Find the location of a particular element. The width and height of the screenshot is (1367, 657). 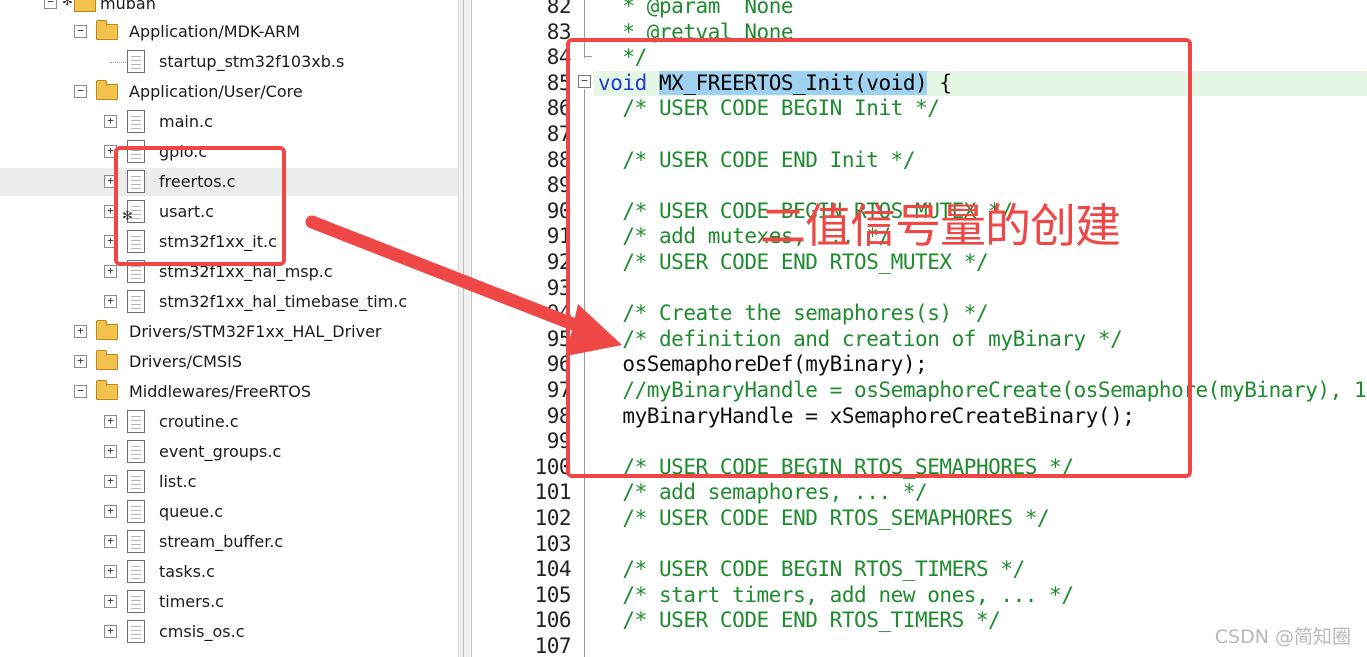

tree-item-label: event_groups.c is located at coordinates (220, 451).